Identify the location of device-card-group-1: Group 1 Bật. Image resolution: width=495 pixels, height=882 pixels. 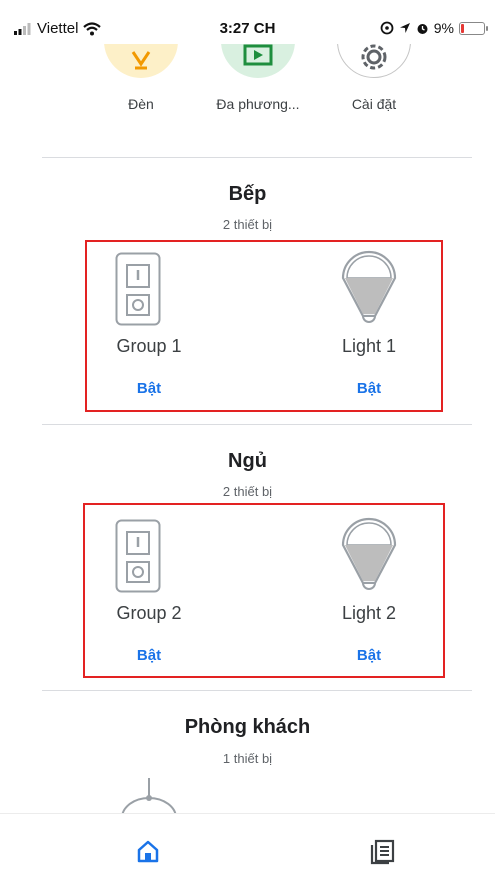
(149, 326).